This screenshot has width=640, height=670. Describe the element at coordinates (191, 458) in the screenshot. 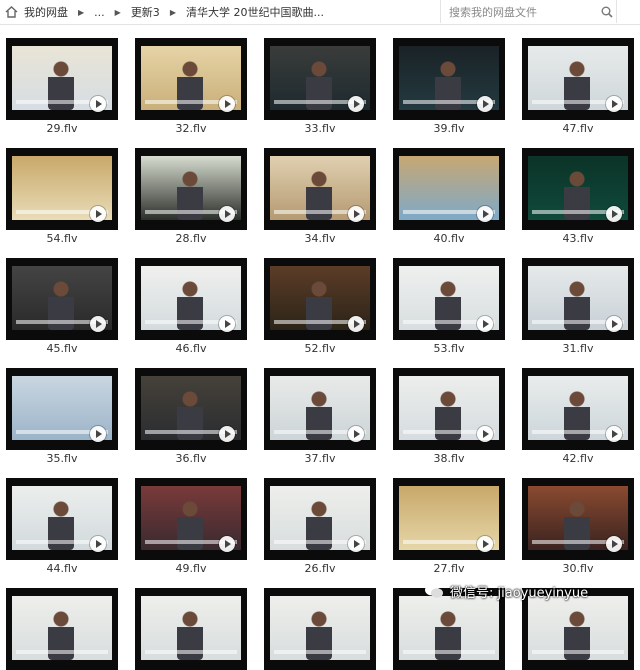

I see `file-name: 36.flv` at that location.